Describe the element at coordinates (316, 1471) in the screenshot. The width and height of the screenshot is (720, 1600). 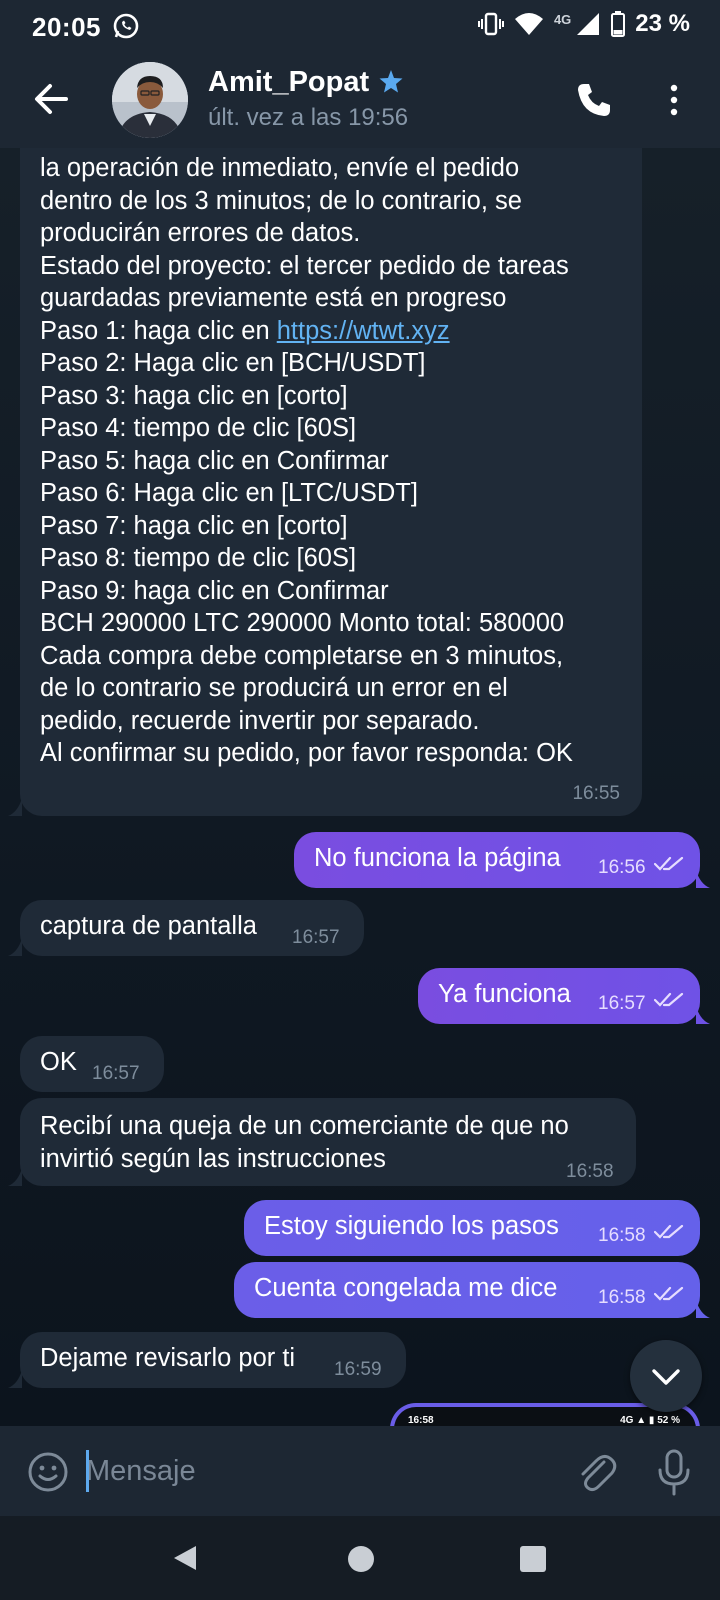
I see `message-input` at that location.